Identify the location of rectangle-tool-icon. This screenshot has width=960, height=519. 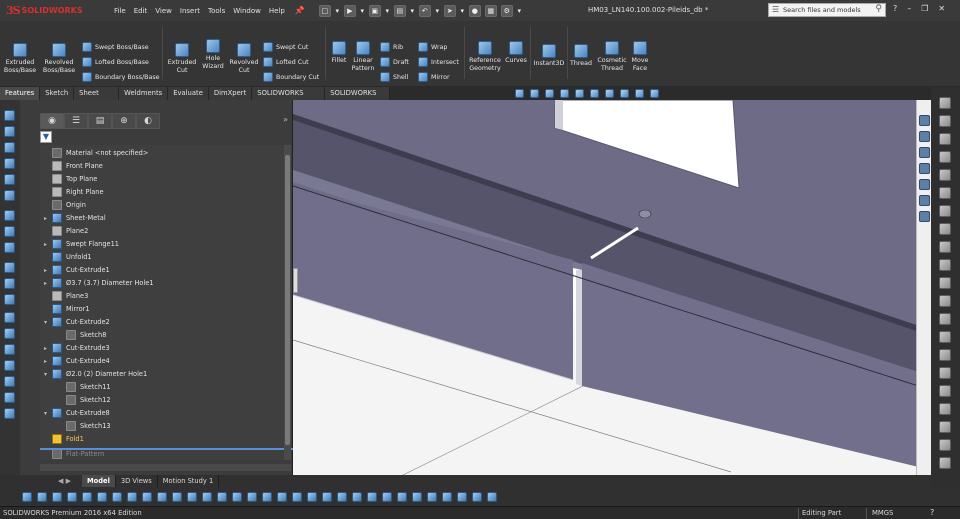
(9, 163).